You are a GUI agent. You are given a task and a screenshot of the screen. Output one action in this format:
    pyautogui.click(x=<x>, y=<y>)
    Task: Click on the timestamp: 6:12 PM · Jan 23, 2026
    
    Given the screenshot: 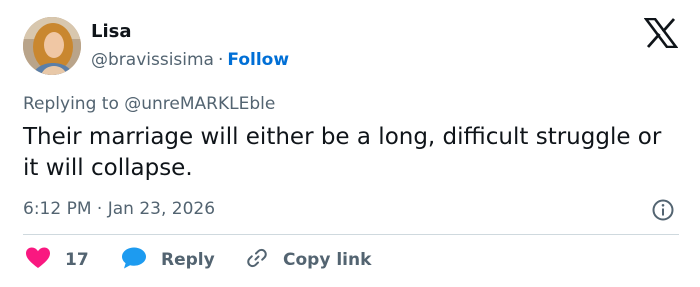 What is the action you would take?
    pyautogui.click(x=119, y=209)
    